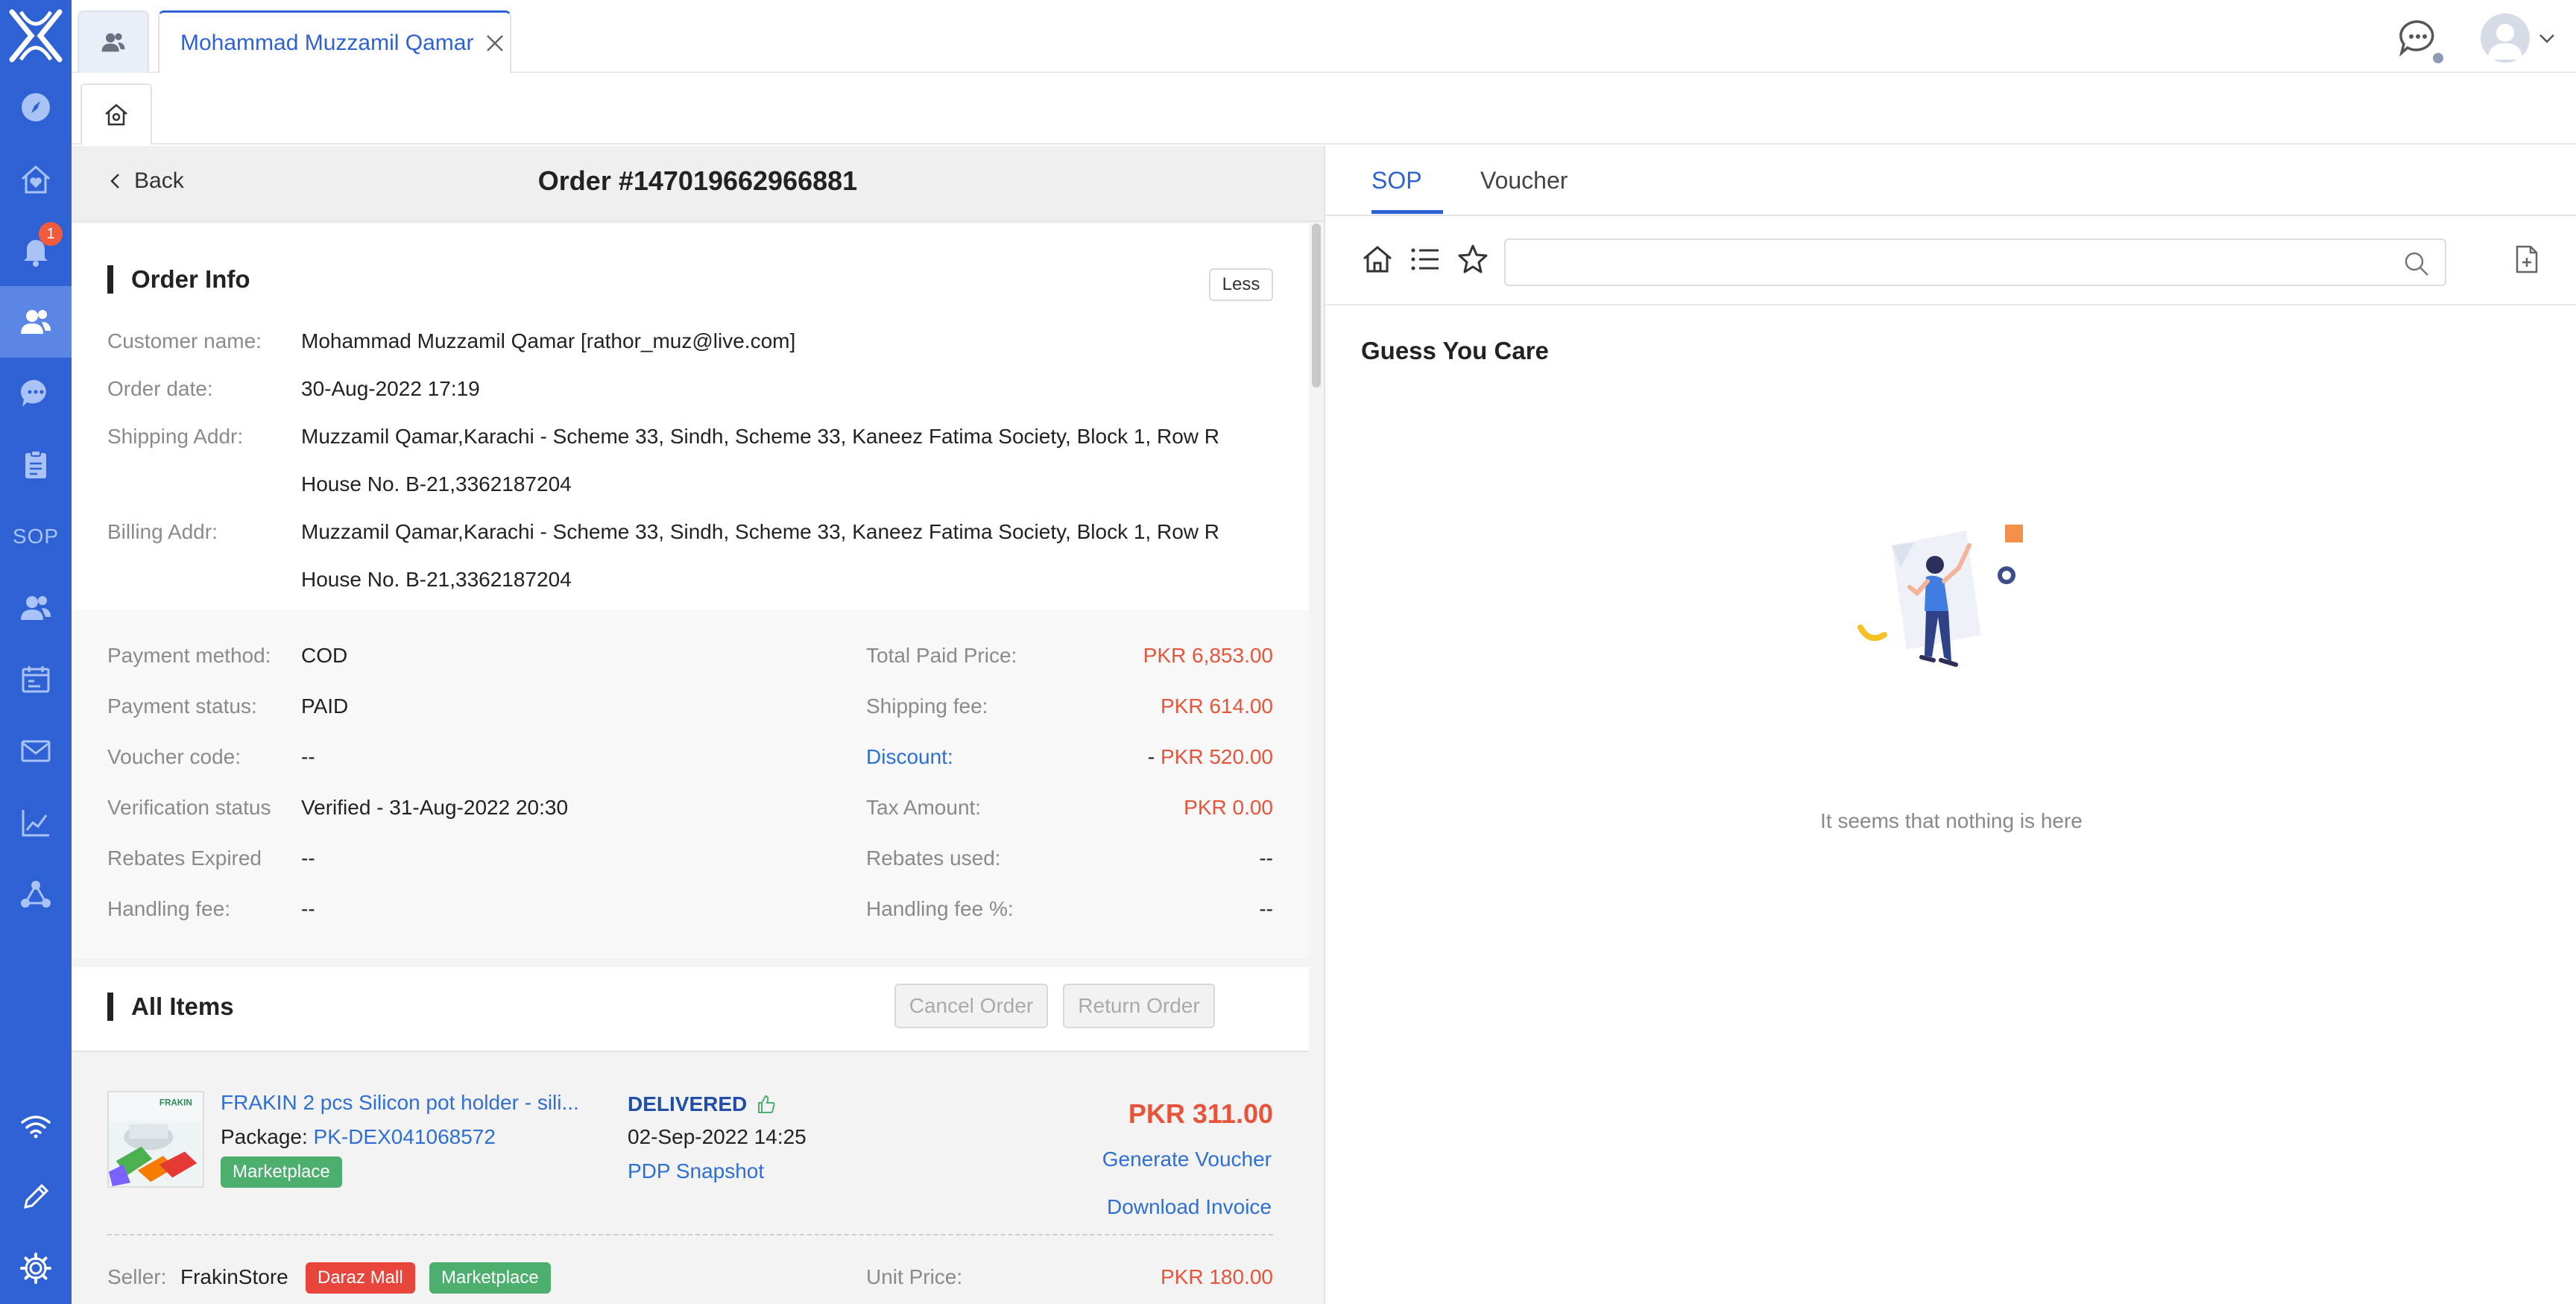  Describe the element at coordinates (36, 536) in the screenshot. I see `sidebar-sop-icon: SOP` at that location.